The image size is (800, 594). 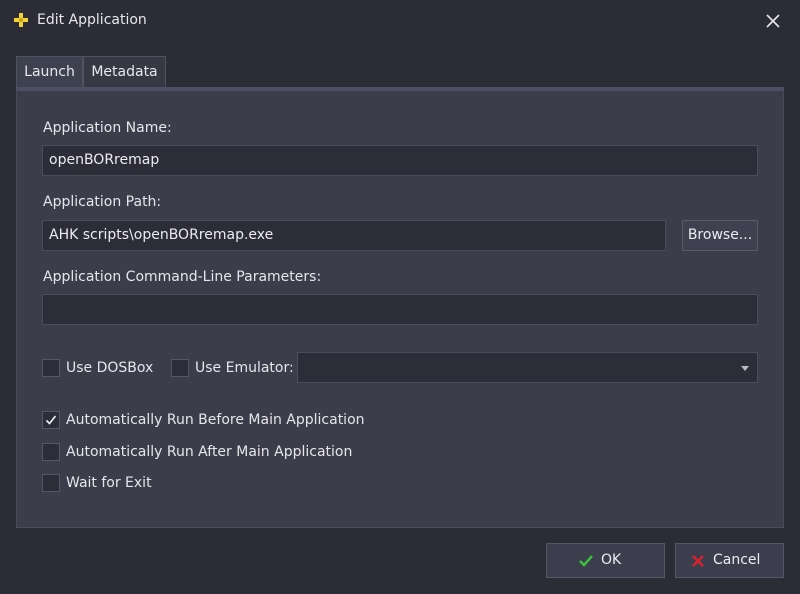 I want to click on window-title: Edit Application, so click(x=92, y=20).